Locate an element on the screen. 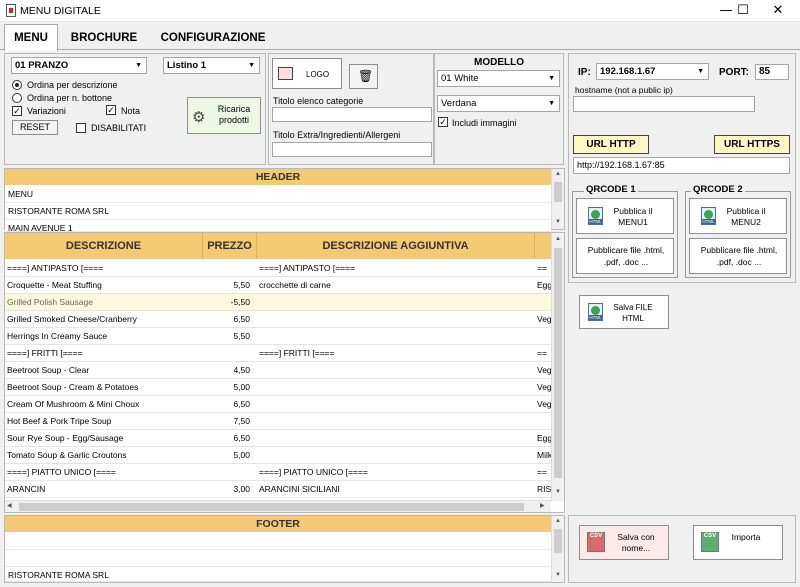  cell-descrizione-aggiuntiva: crocchette di carne is located at coordinates (395, 285).